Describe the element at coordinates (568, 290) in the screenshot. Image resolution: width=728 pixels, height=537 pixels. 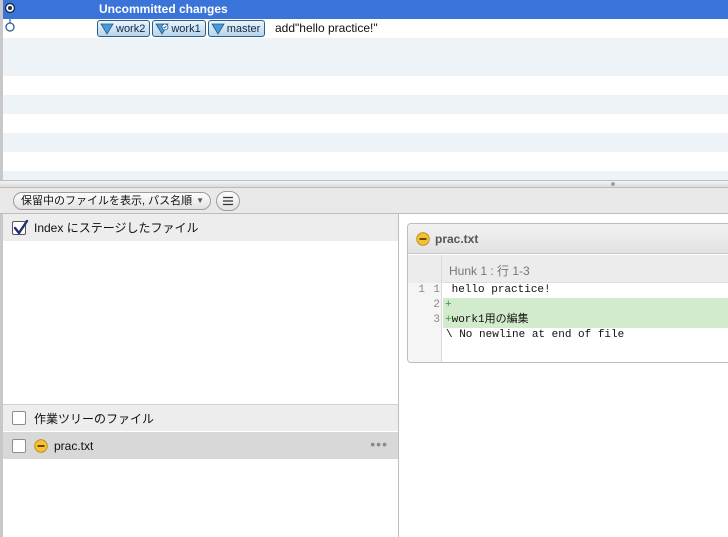
I see `diff-line: 1 1 hello practice!` at that location.